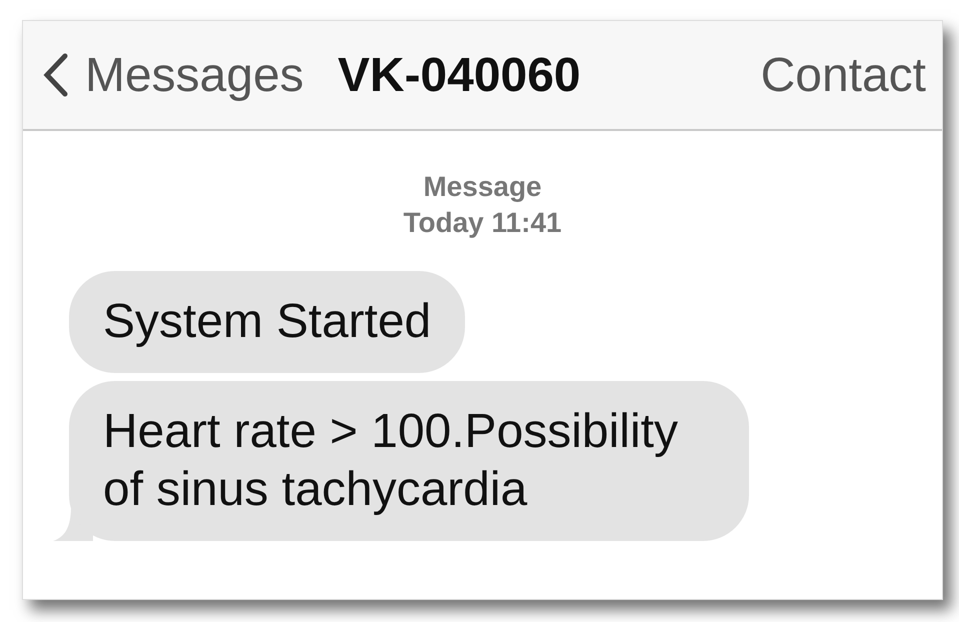 This screenshot has width=959, height=622. I want to click on conversation-title: VK-040060, so click(459, 75).